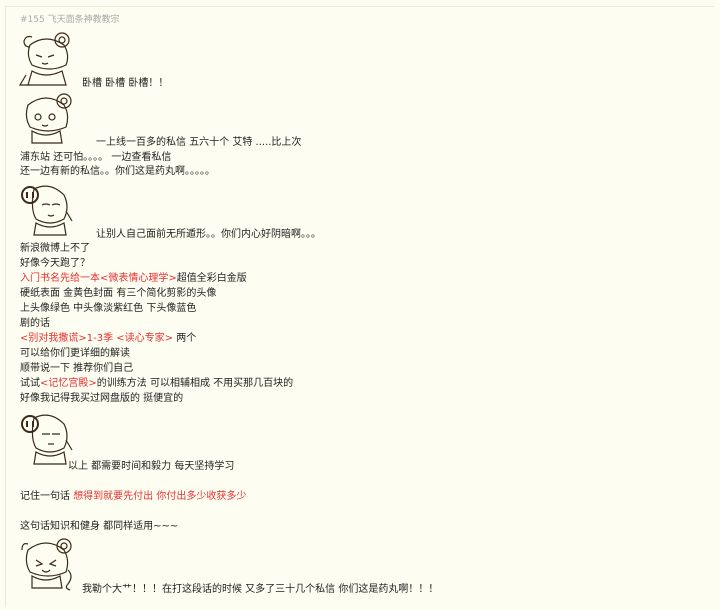  I want to click on text-line: 记住一句话 想得到就要先付出 你付出多少收获多少, so click(133, 497).